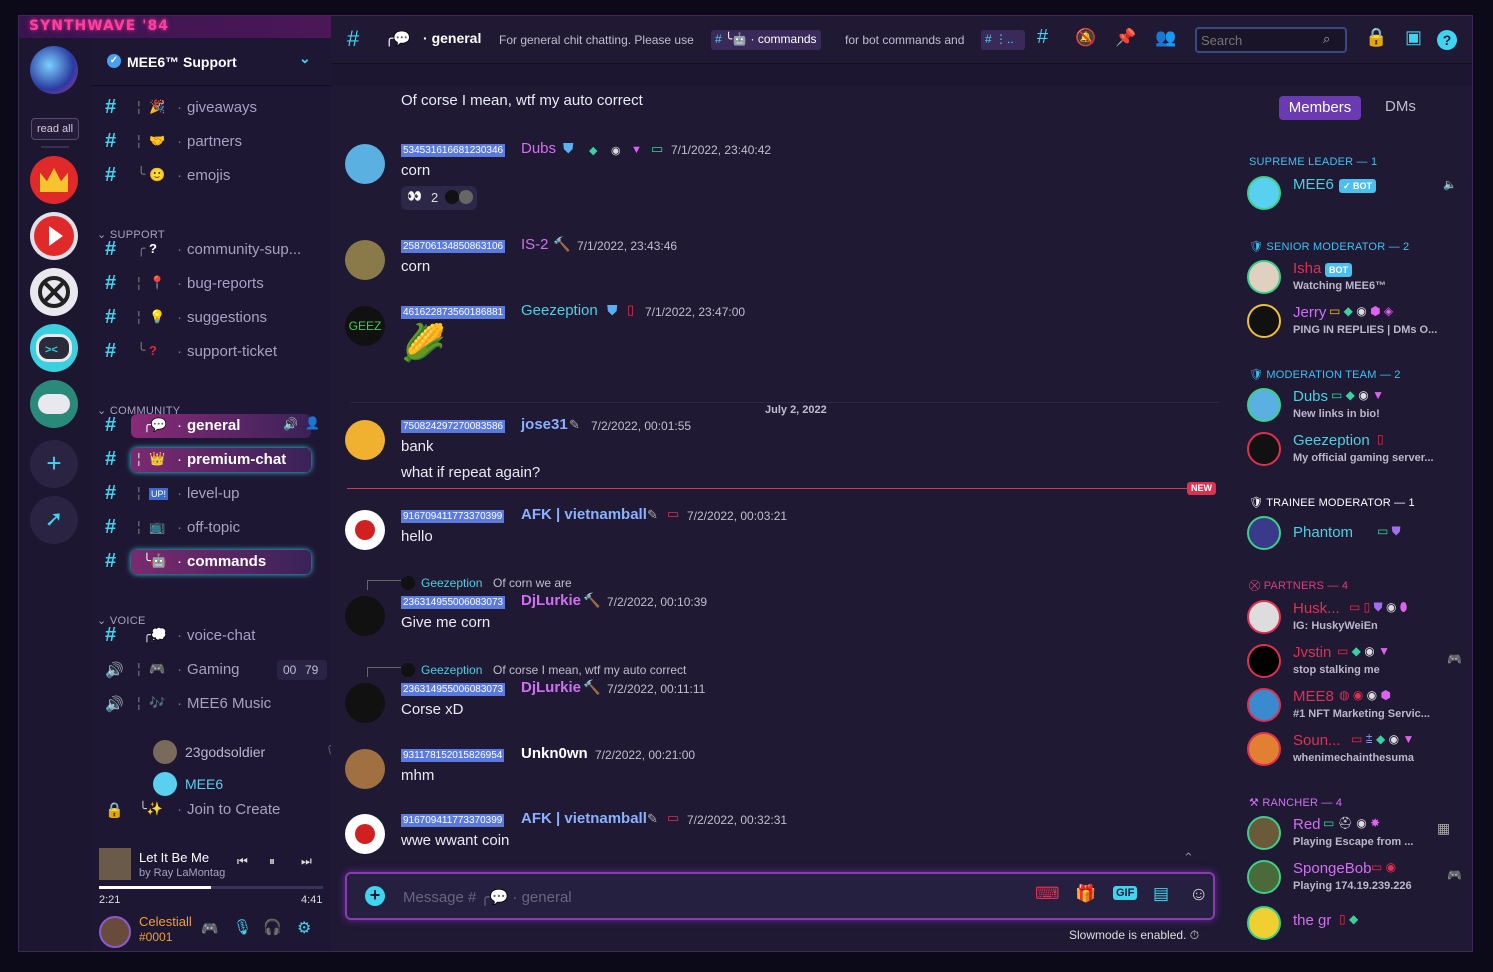 This screenshot has width=1493, height=972. I want to click on channel-voice-chat: # ╭💭 · voice-chat, so click(214, 636).